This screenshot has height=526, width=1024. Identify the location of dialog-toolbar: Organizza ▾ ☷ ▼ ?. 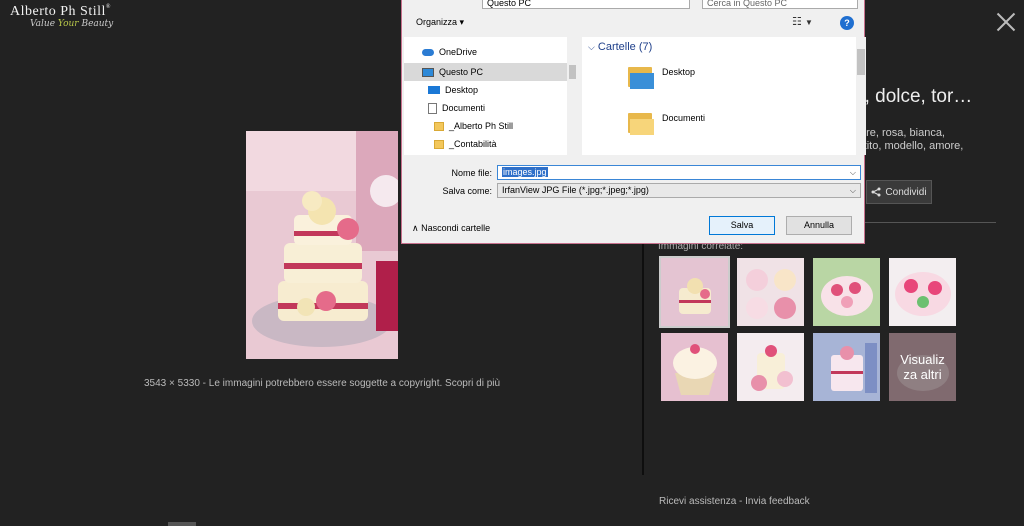
(633, 23).